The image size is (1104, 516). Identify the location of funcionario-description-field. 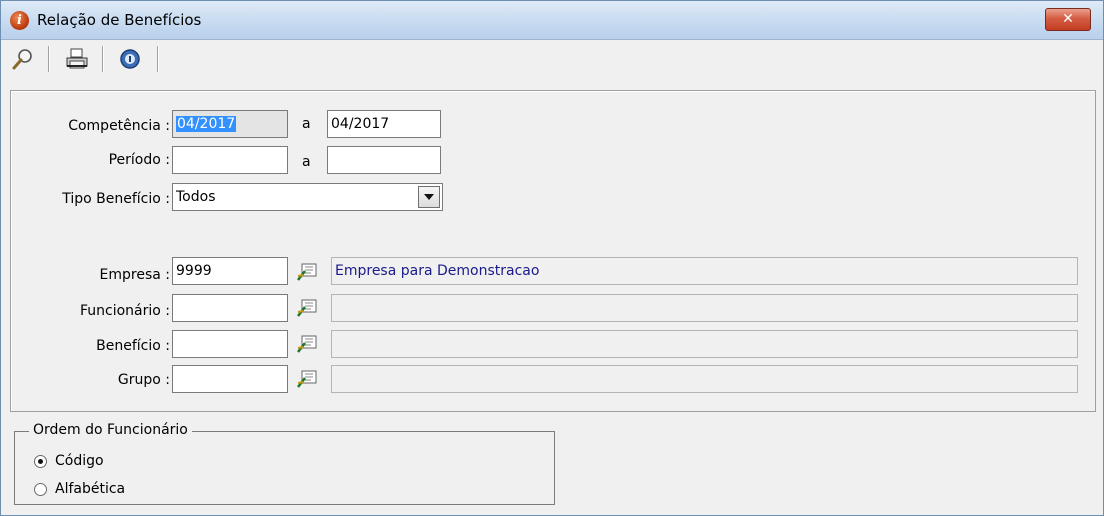
(704, 308).